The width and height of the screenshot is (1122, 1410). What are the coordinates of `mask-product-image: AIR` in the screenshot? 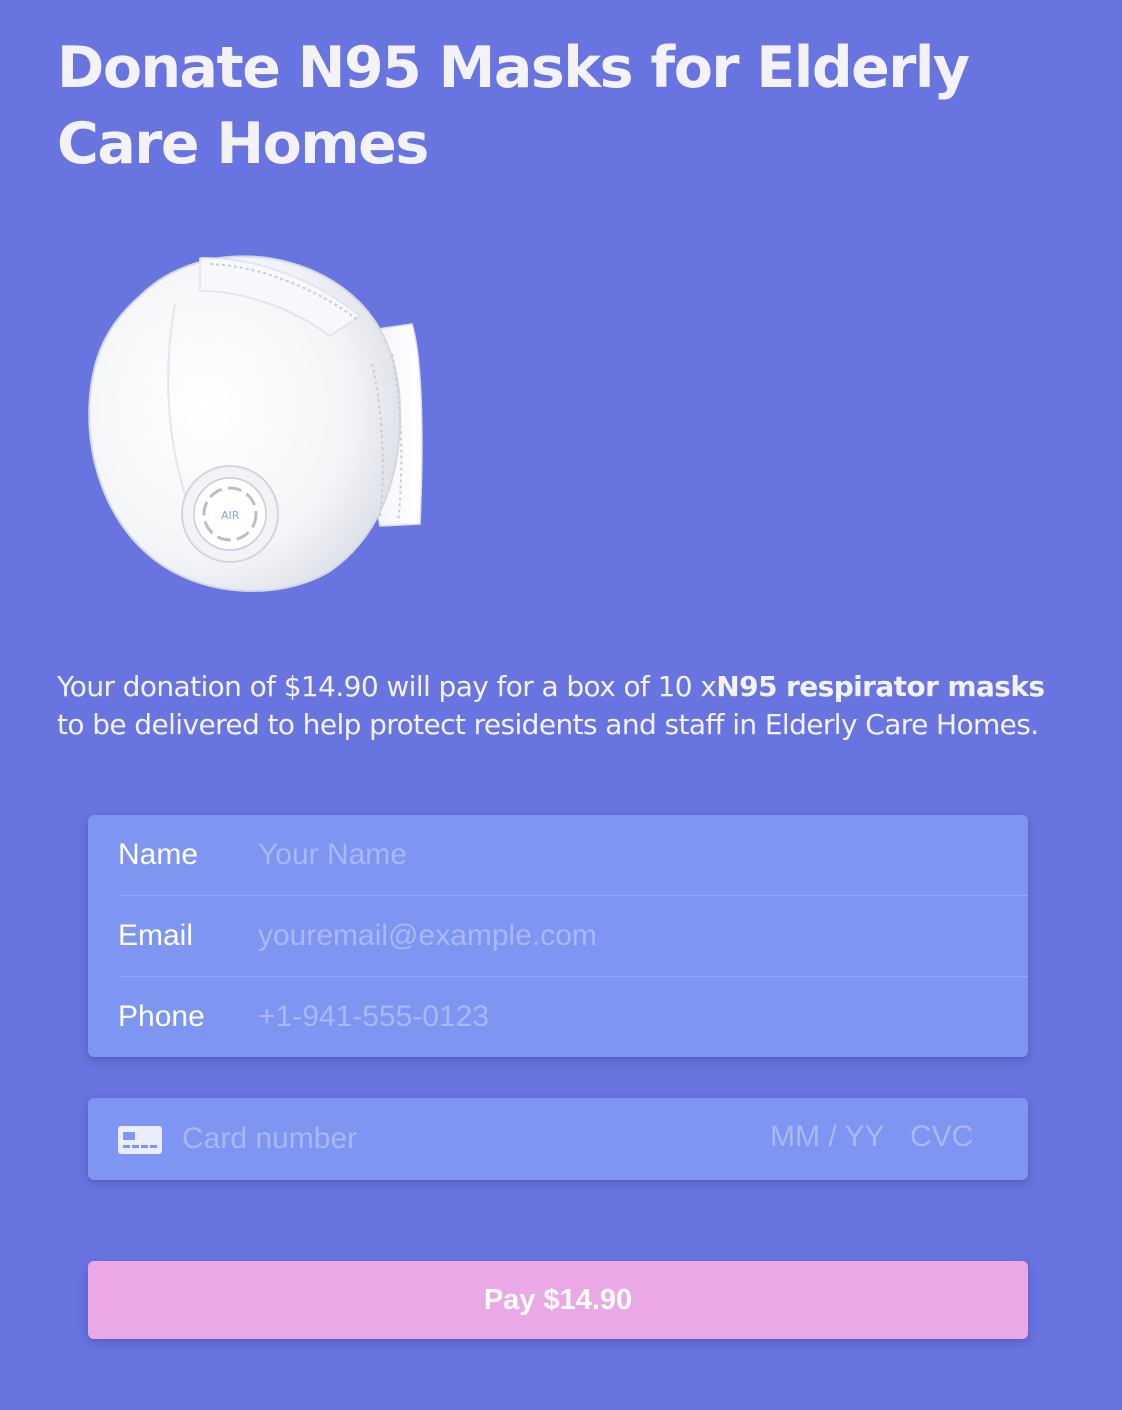 It's located at (260, 421).